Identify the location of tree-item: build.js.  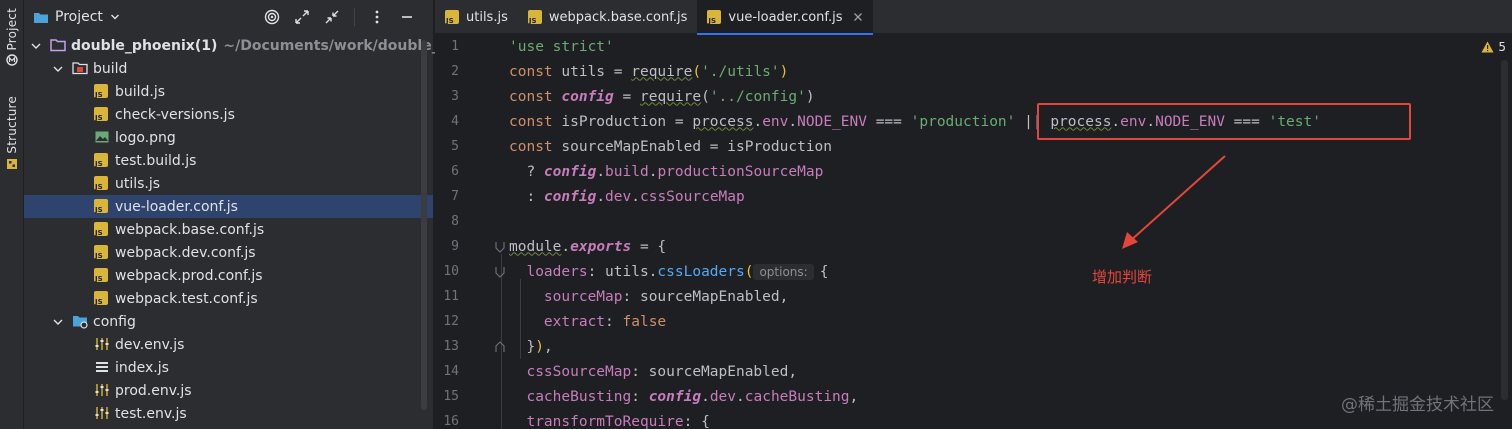
(228, 91).